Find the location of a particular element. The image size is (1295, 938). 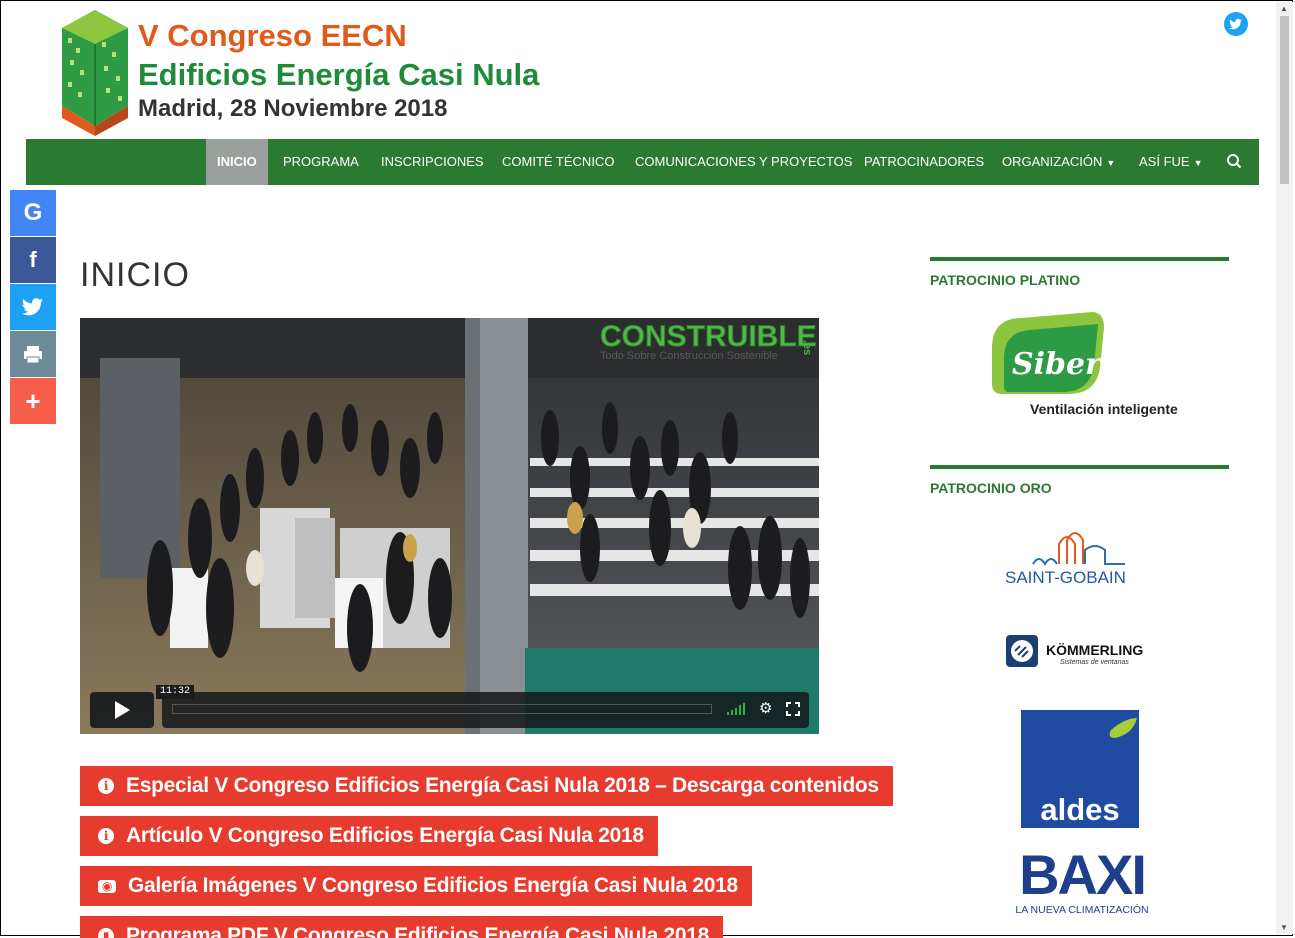

twitter-icon is located at coordinates (1236, 24).